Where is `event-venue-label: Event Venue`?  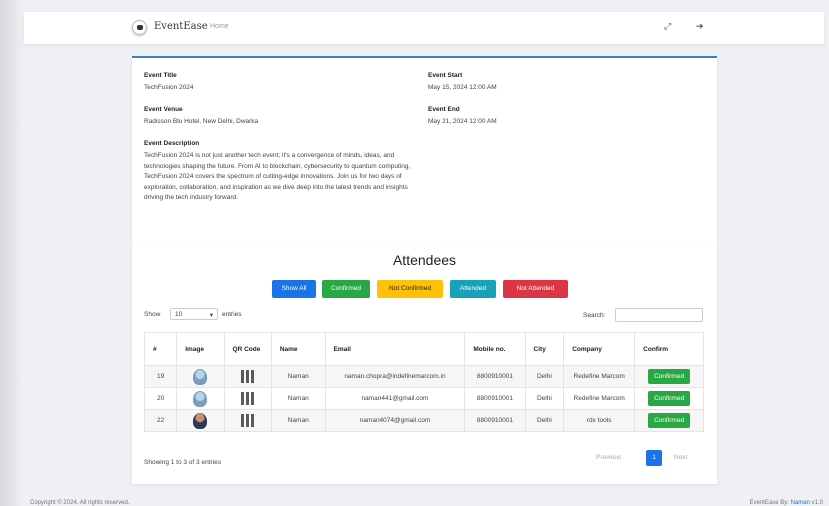 event-venue-label: Event Venue is located at coordinates (163, 109).